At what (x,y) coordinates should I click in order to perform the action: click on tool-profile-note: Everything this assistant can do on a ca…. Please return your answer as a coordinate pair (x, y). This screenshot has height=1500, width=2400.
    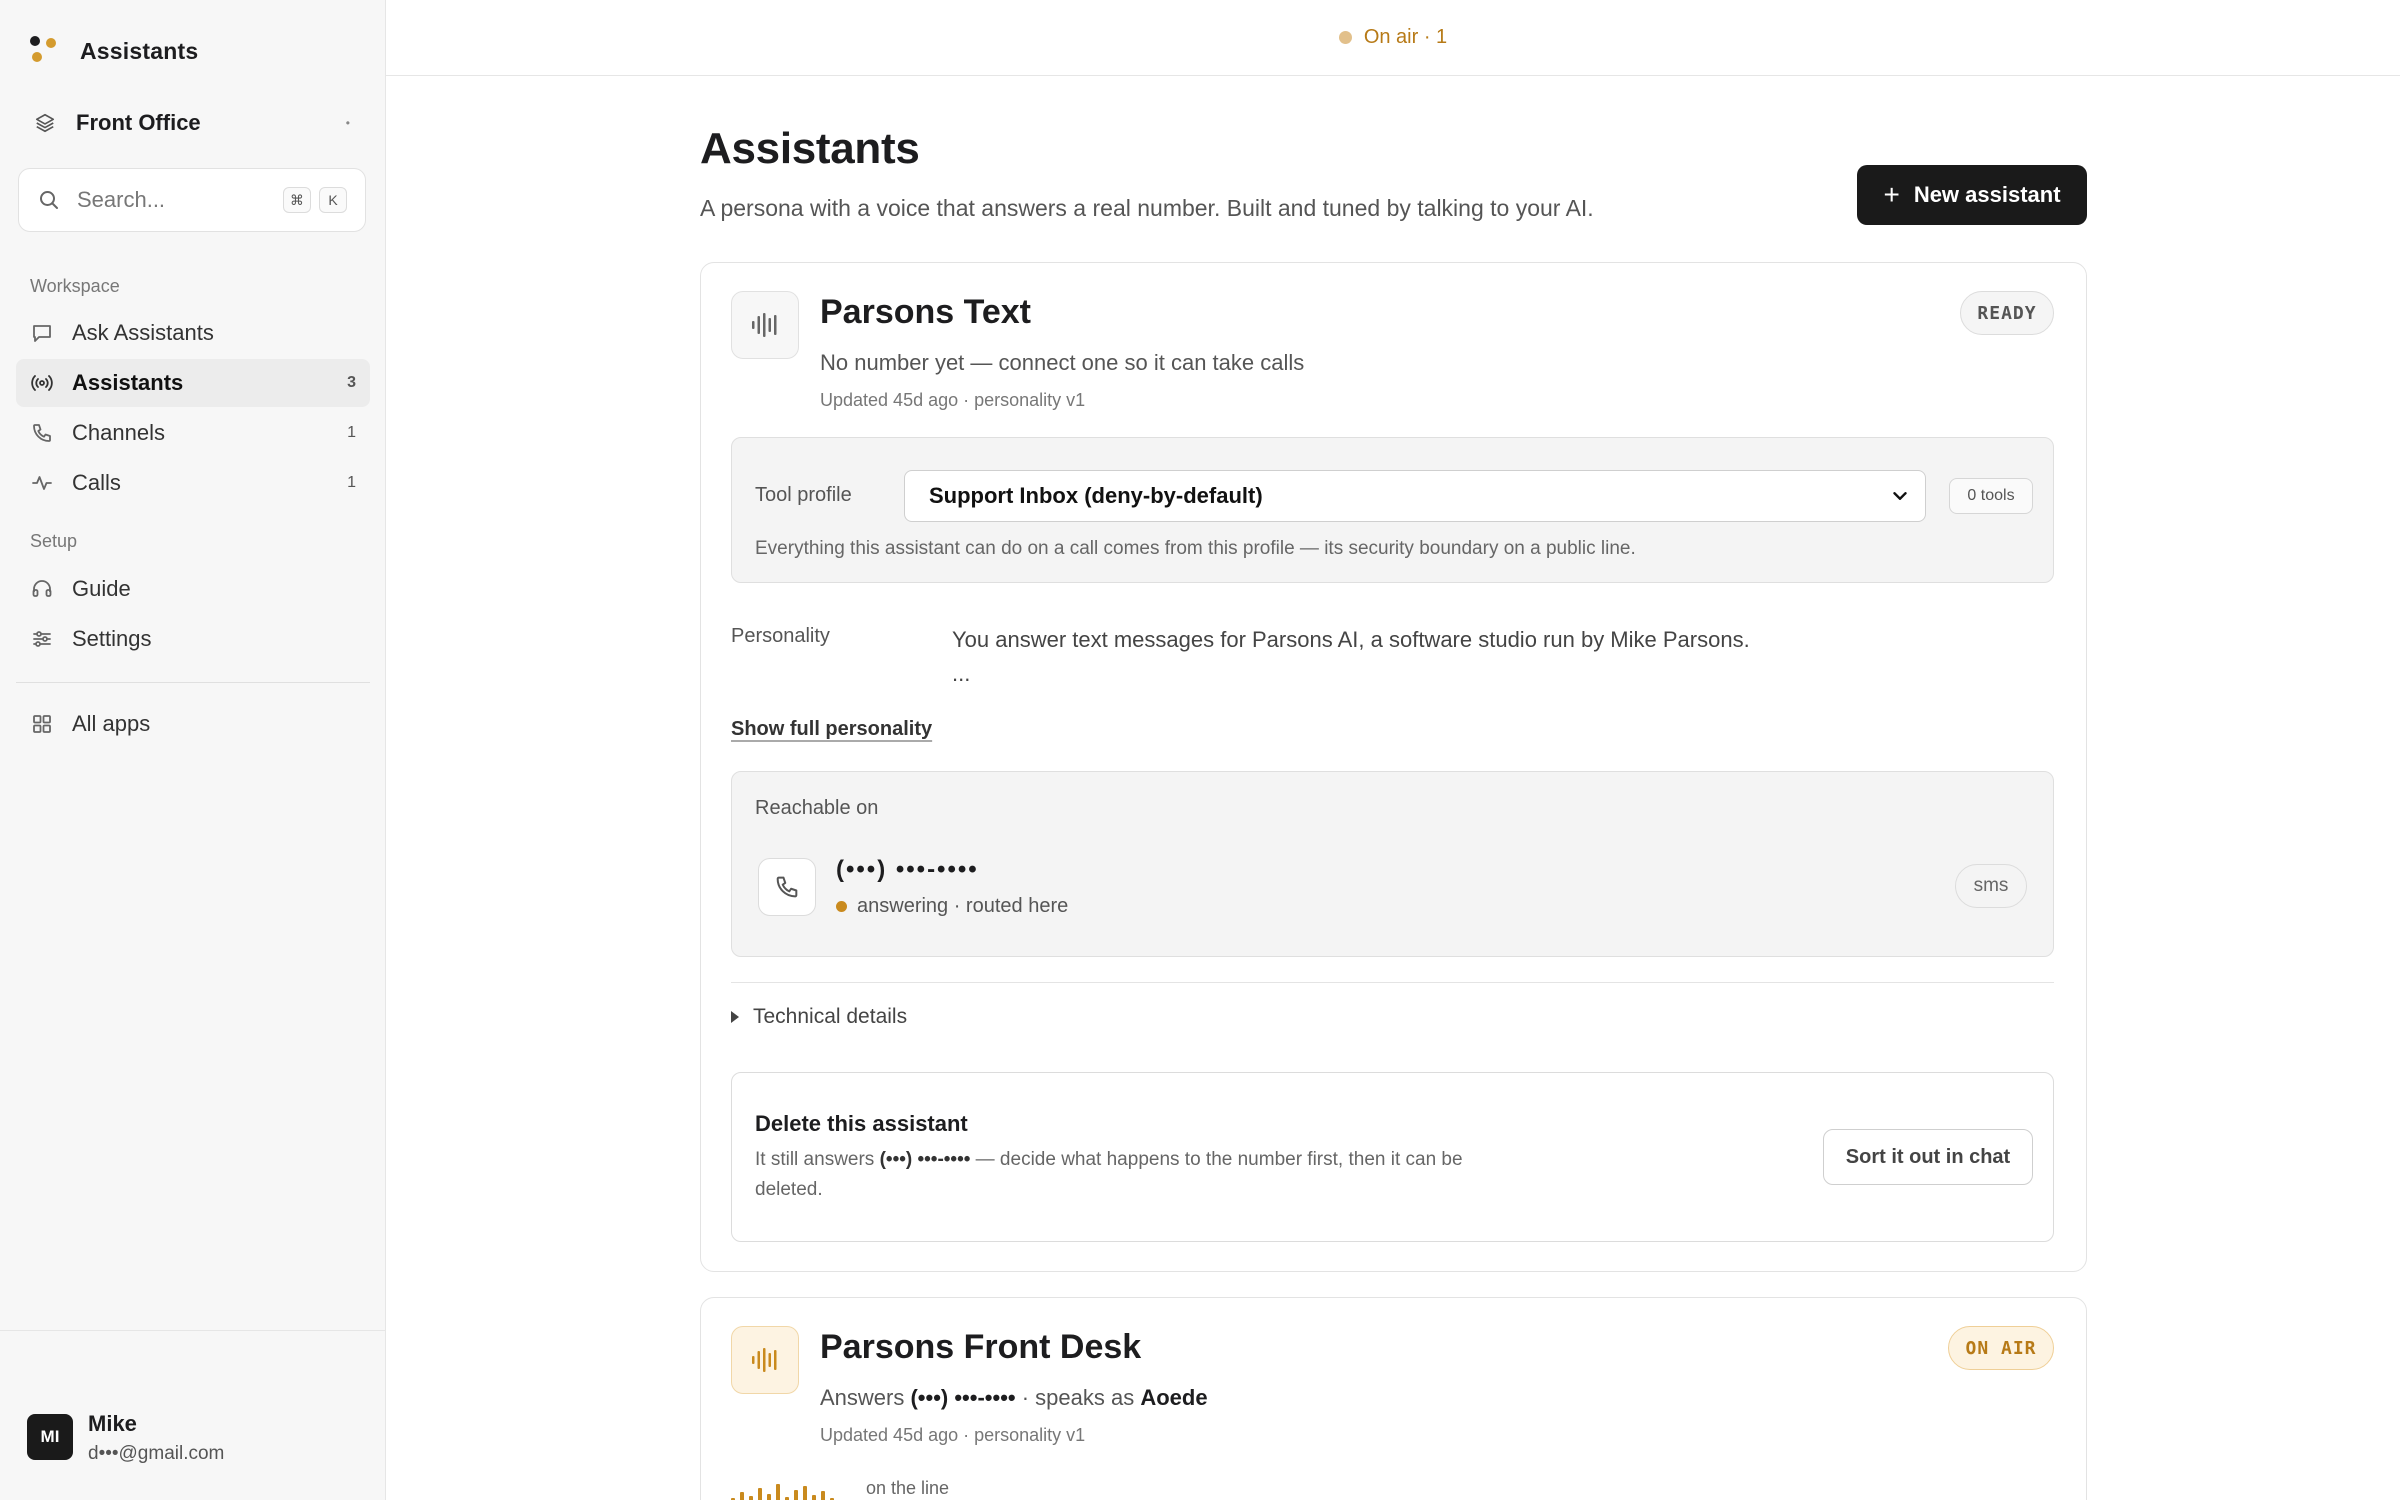
    Looking at the image, I should click on (1195, 548).